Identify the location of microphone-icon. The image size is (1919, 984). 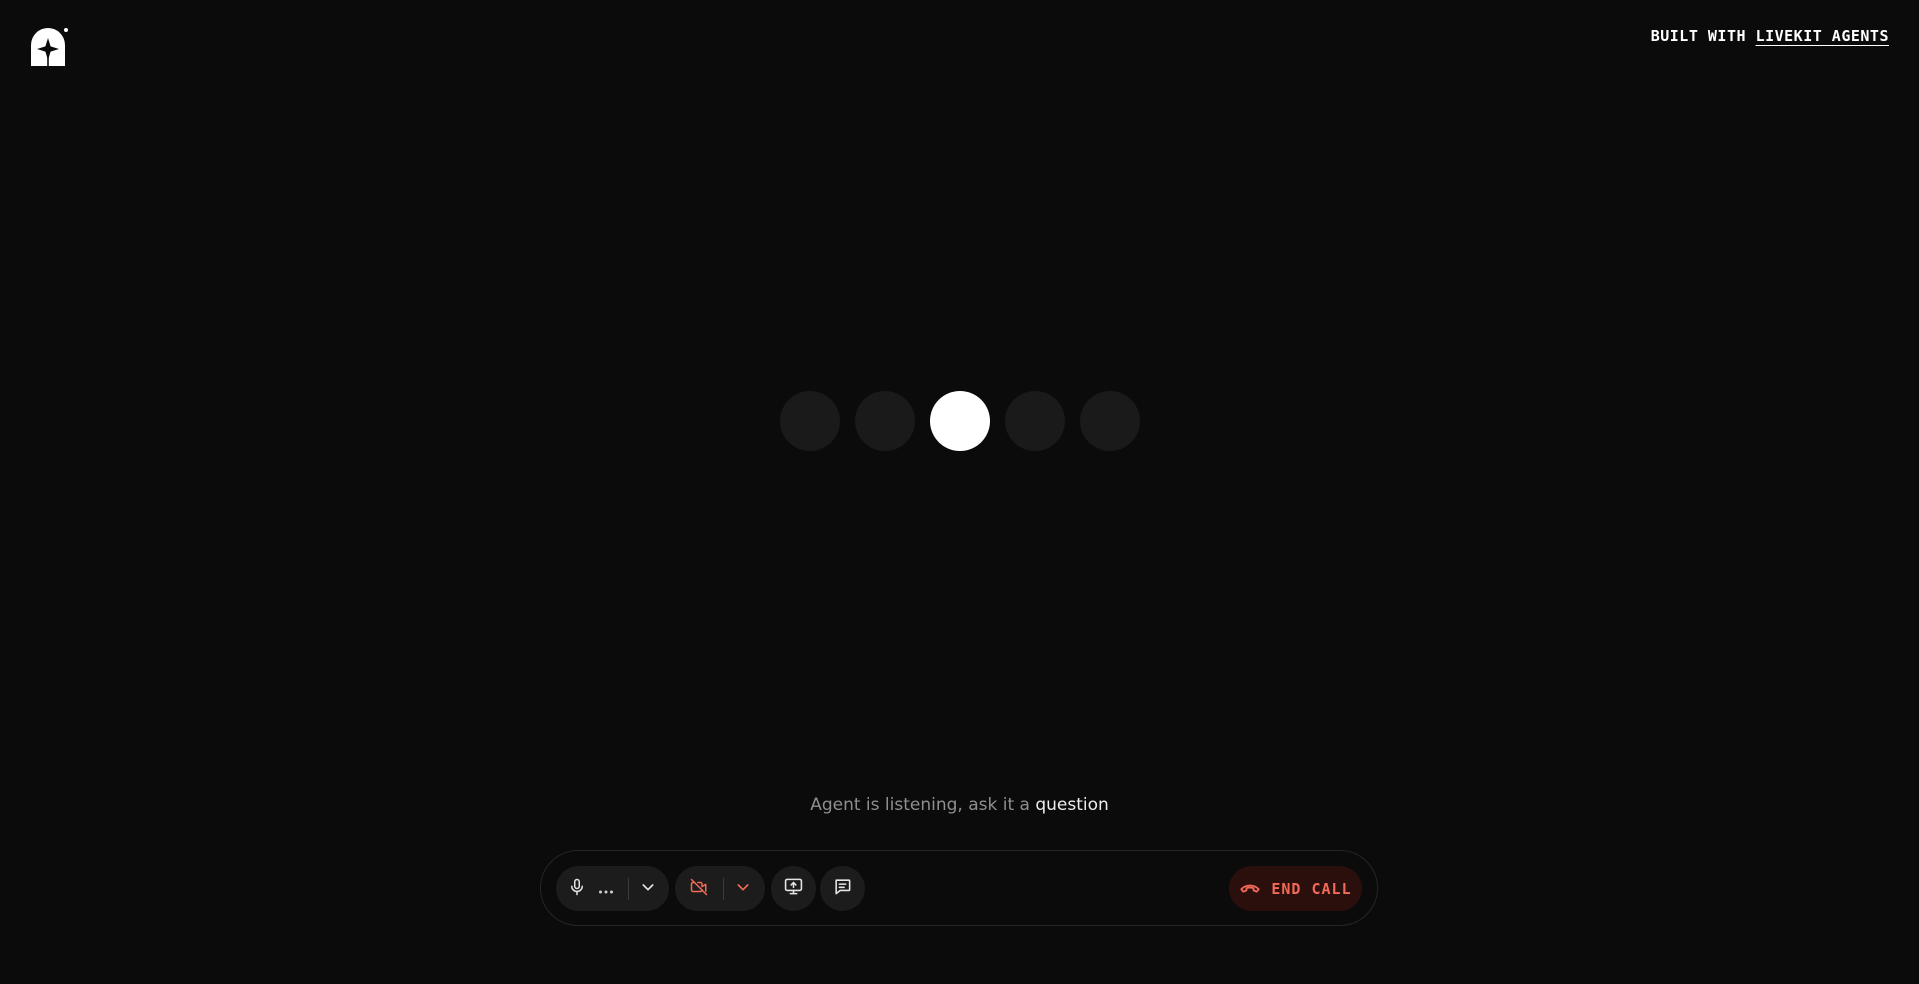
(577, 889).